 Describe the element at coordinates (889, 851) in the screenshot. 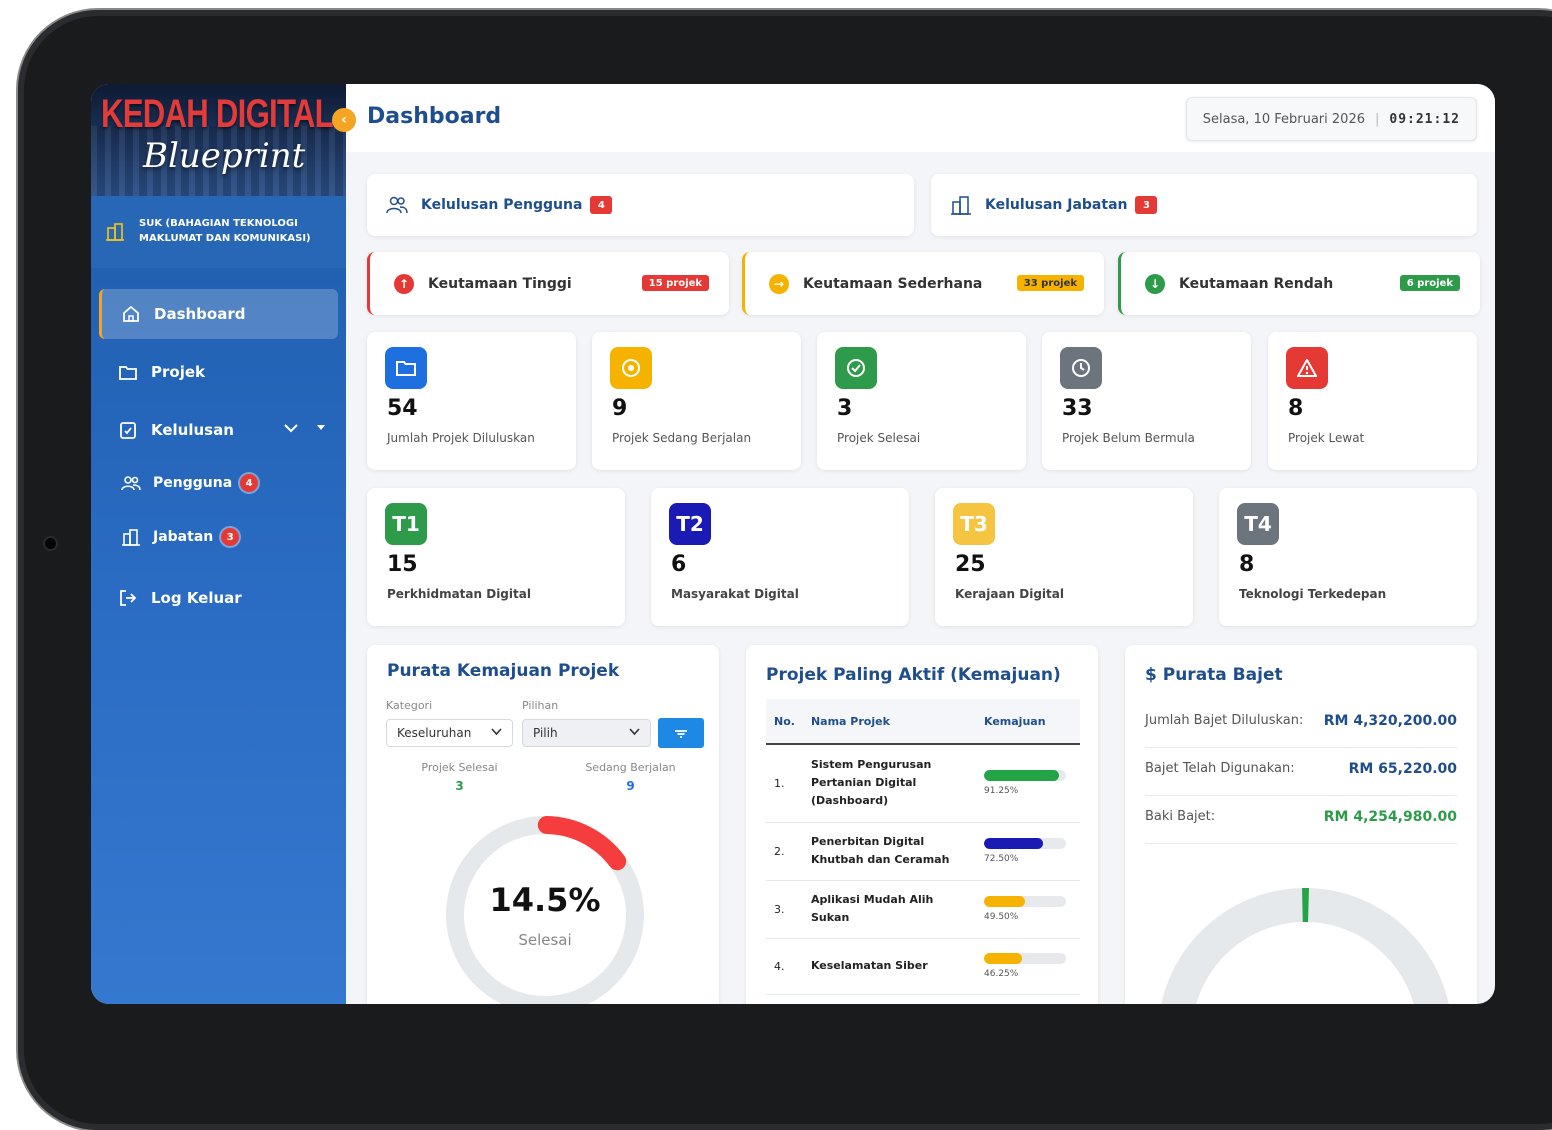

I see `project-name: Penerbitan Digital Khutbah dan Ceramah` at that location.